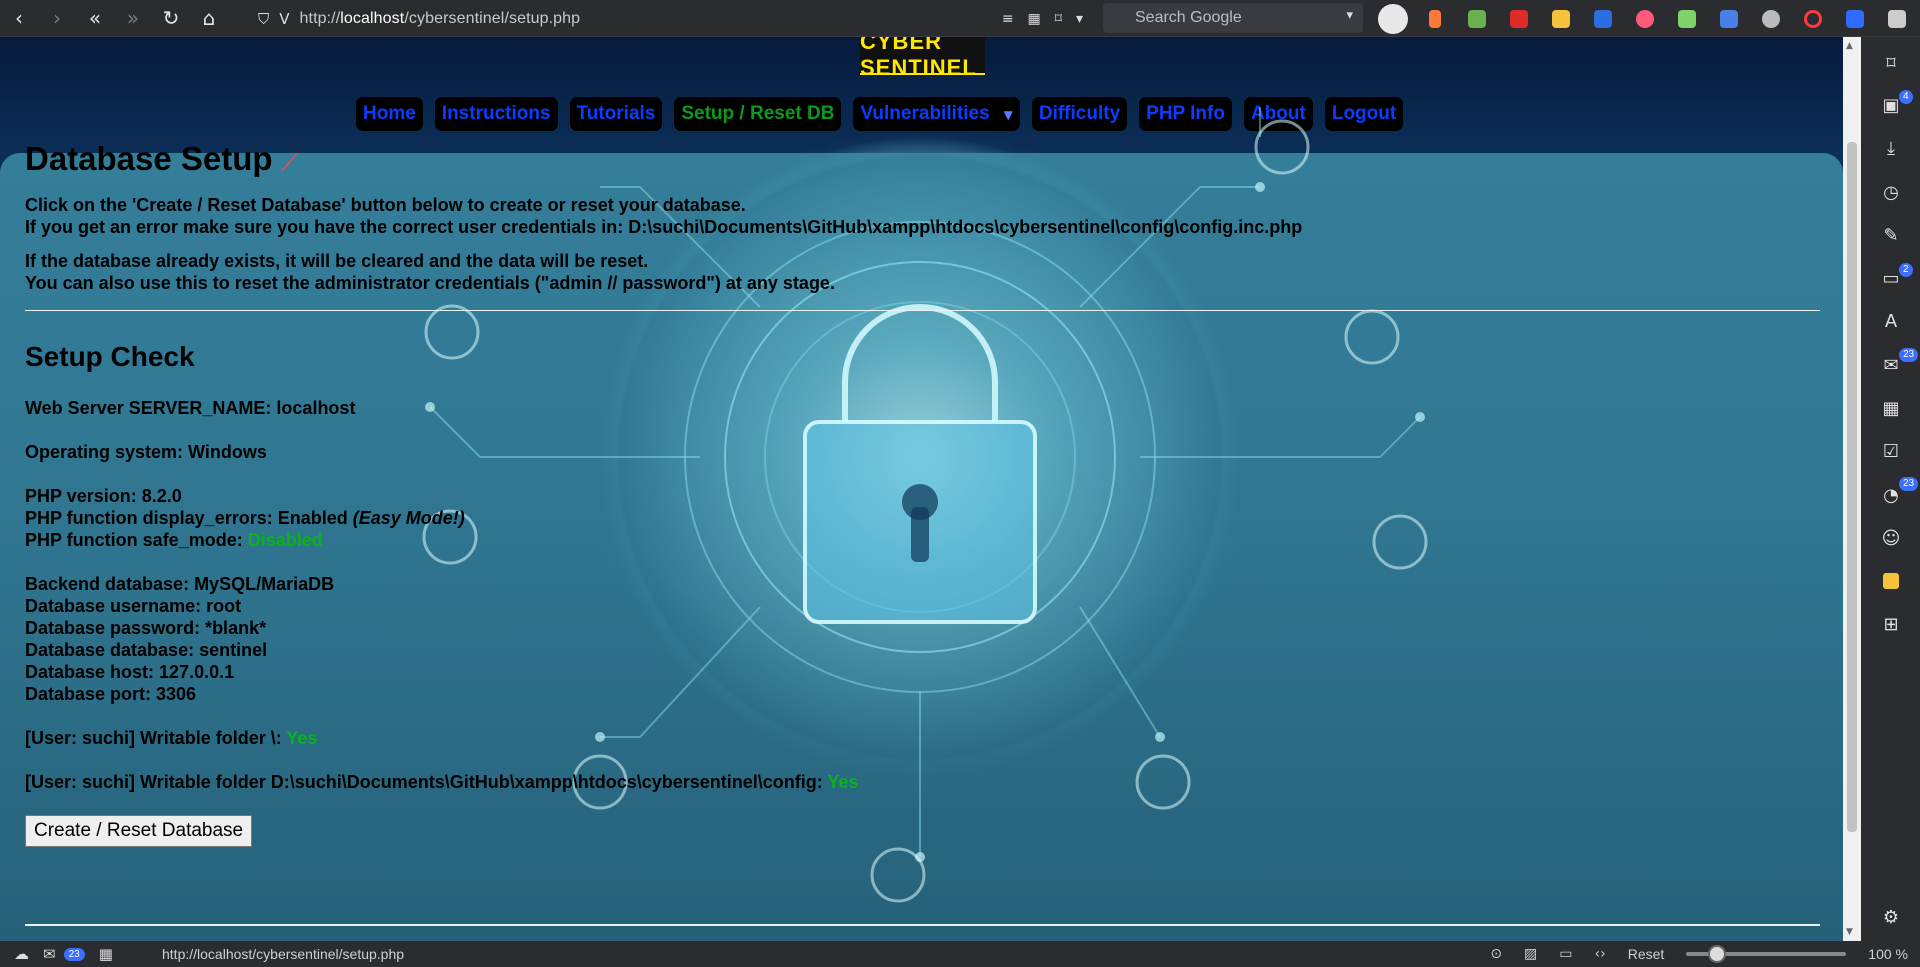 The height and width of the screenshot is (967, 1920). Describe the element at coordinates (289, 163) in the screenshot. I see `wrench-icon: ⟋` at that location.